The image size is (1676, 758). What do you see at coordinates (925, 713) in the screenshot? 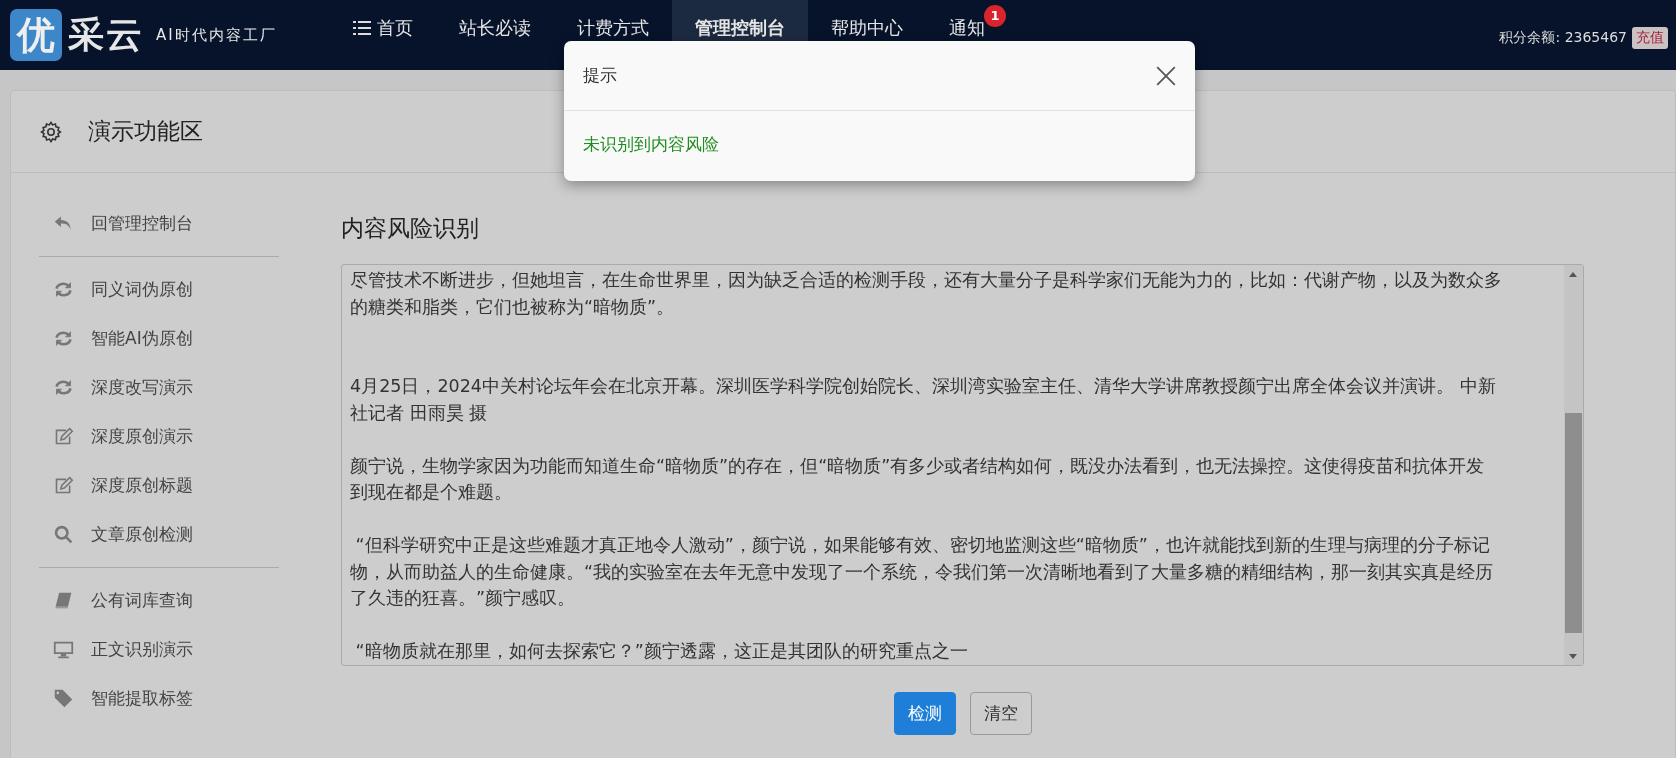
I see `detect-button: 检测` at bounding box center [925, 713].